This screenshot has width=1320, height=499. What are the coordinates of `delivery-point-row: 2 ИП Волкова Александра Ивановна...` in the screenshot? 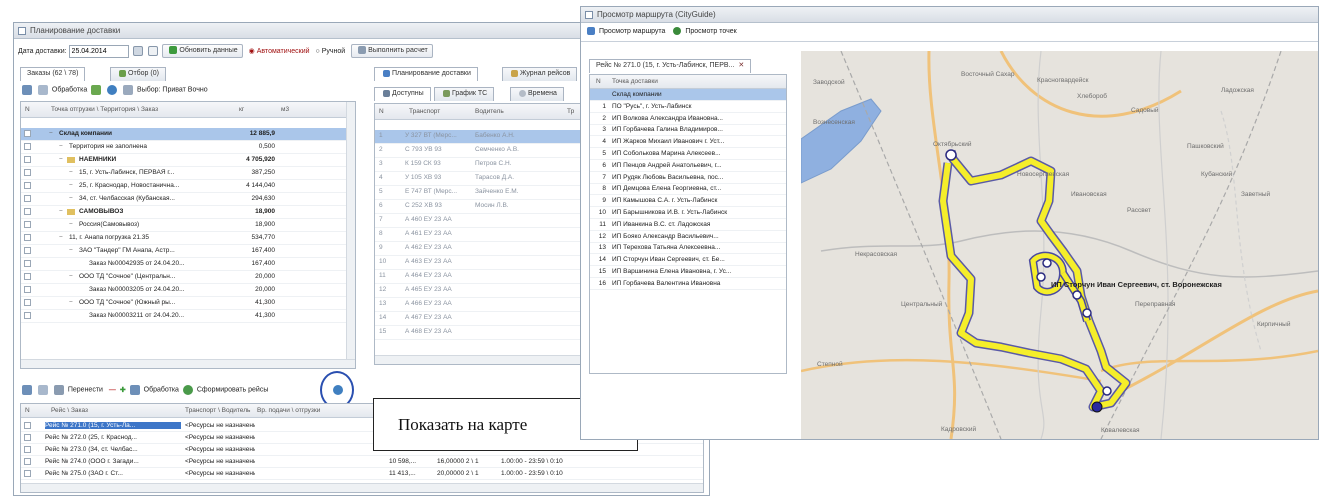 It's located at (688, 119).